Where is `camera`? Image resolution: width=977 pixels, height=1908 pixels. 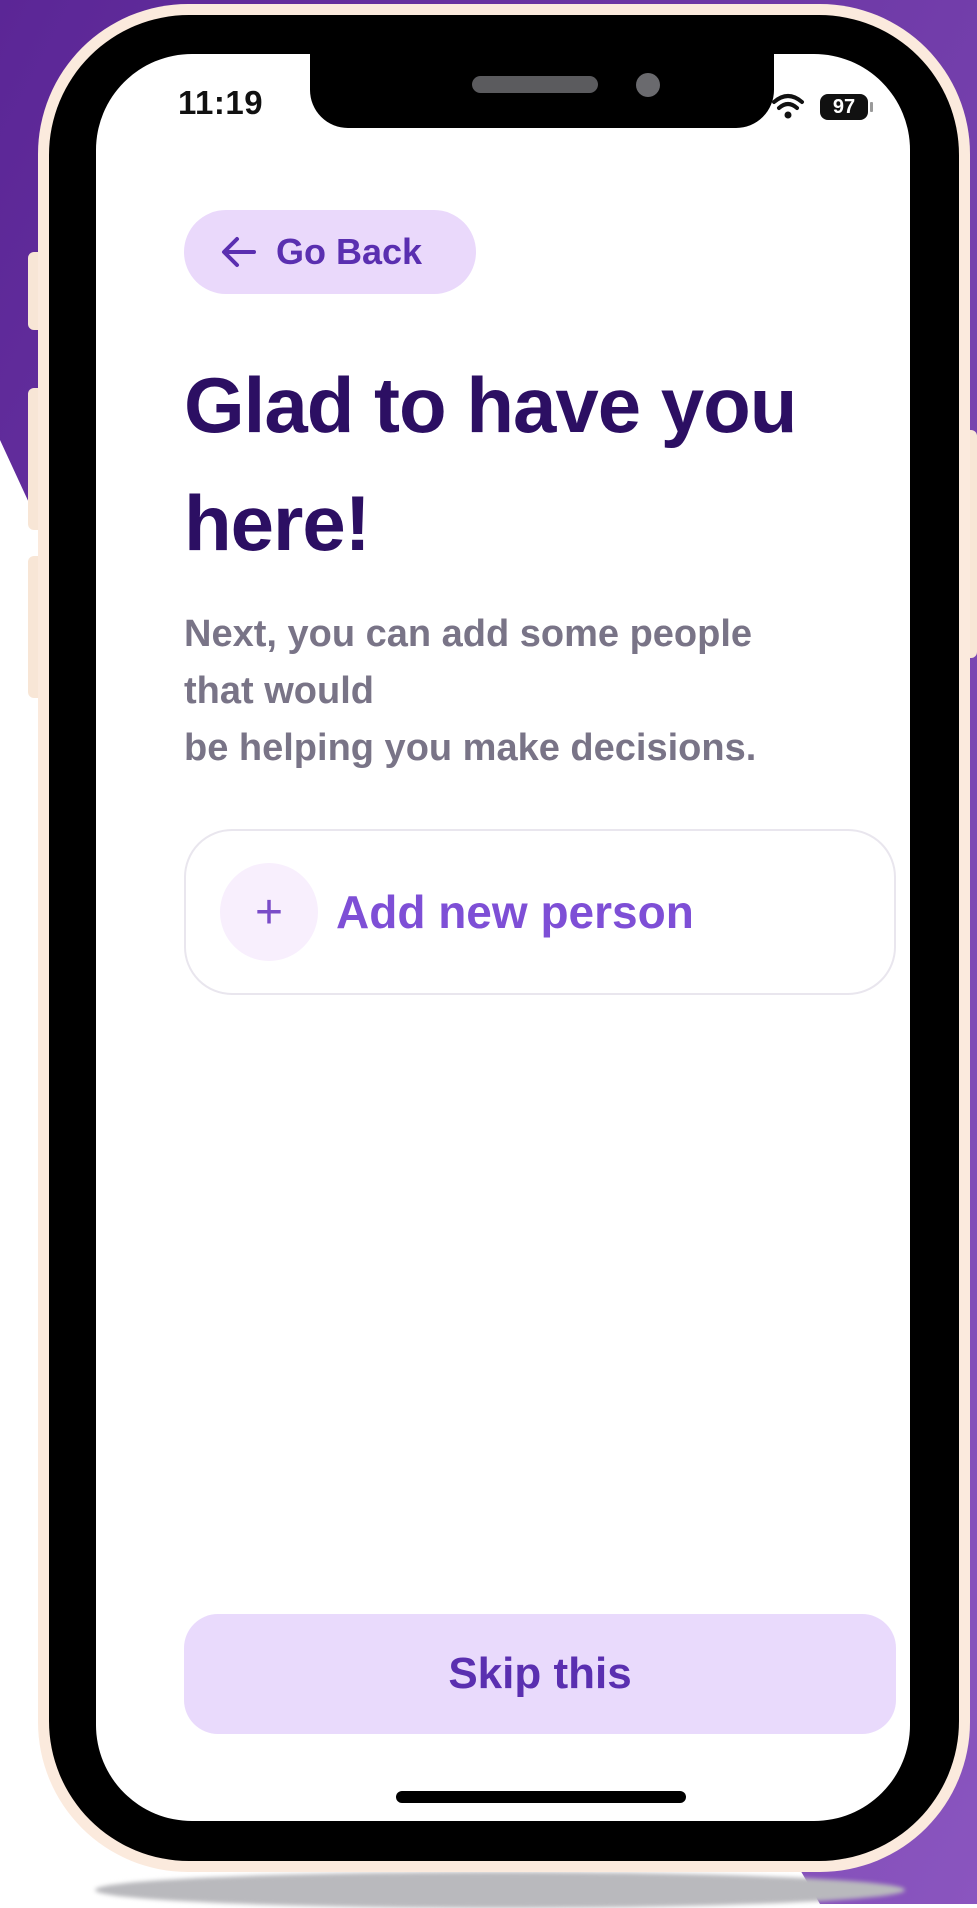 camera is located at coordinates (648, 85).